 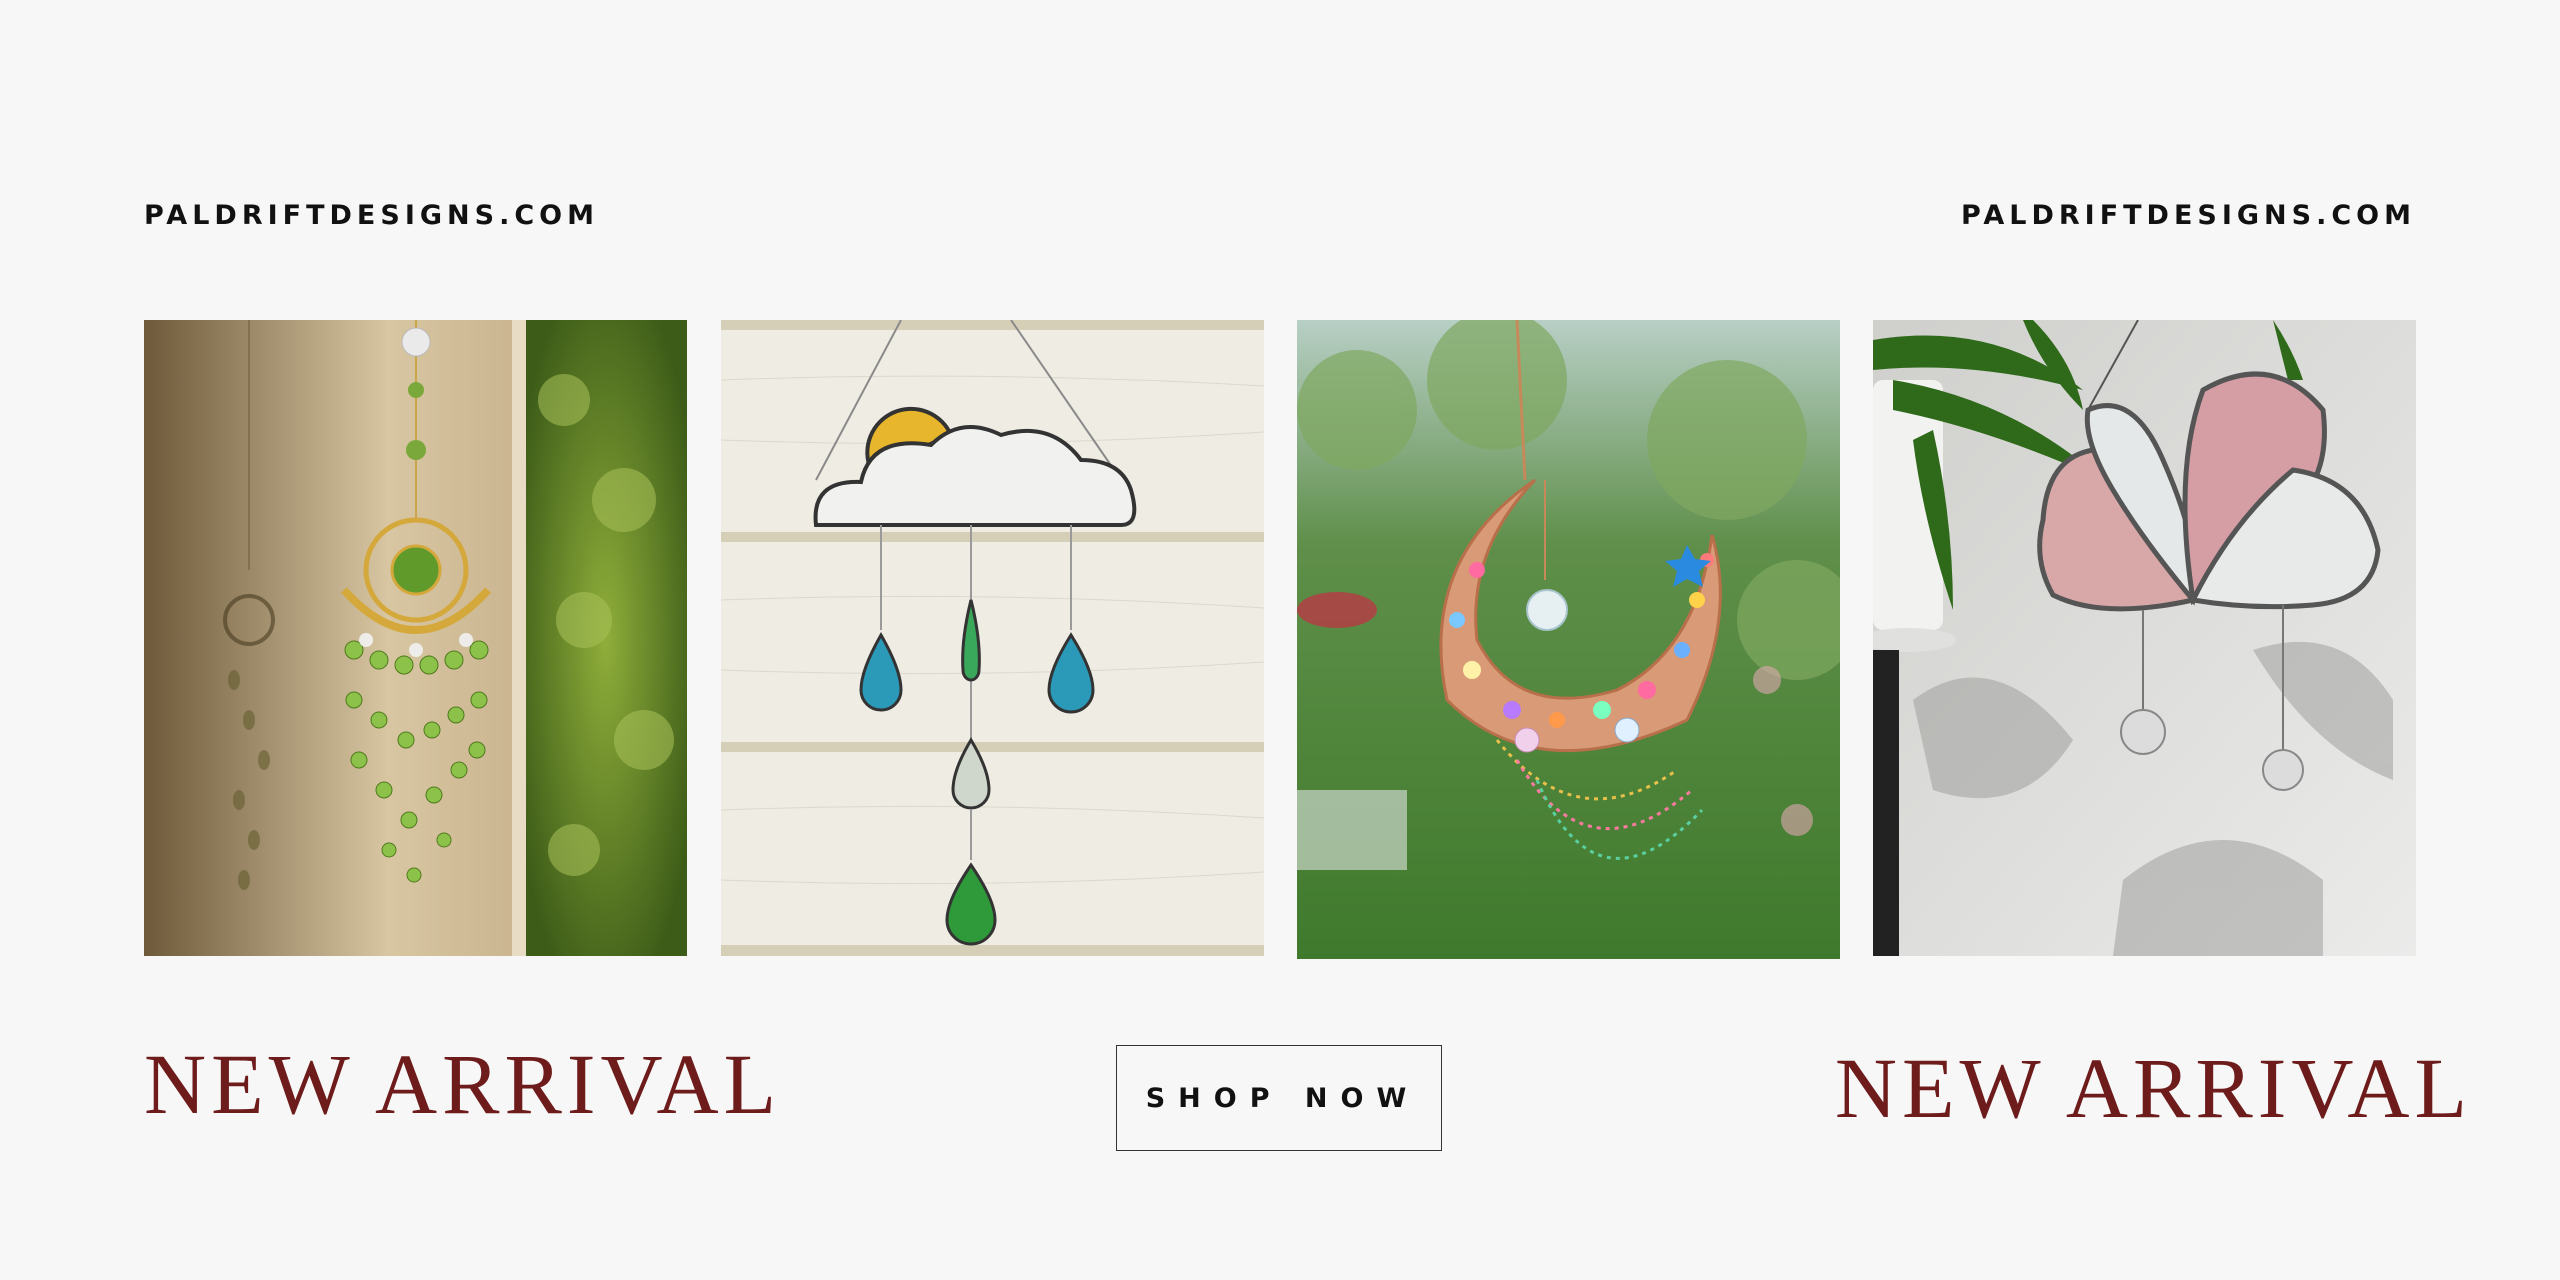 What do you see at coordinates (463, 1084) in the screenshot?
I see `new-arrival-heading-left: NEW ARRIVAL` at bounding box center [463, 1084].